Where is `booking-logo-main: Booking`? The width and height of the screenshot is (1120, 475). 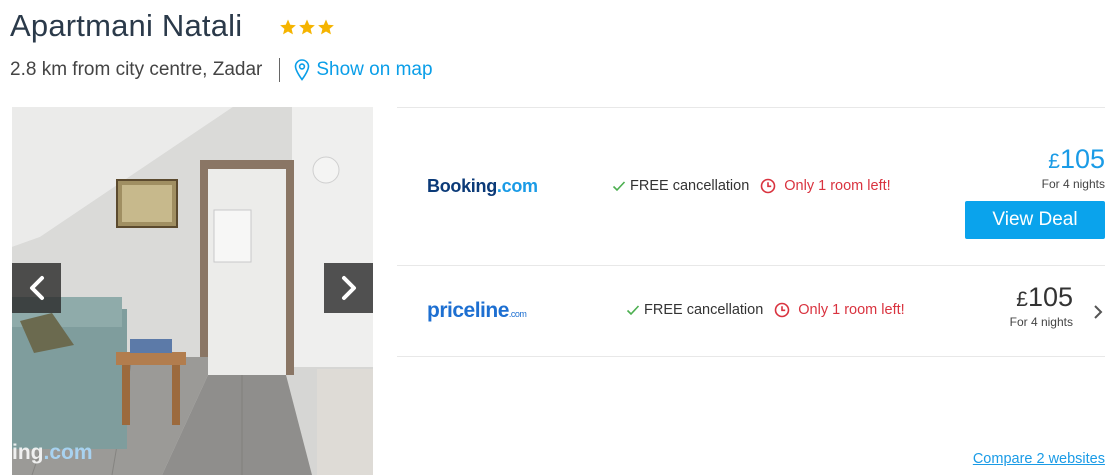
booking-logo-main: Booking is located at coordinates (462, 186).